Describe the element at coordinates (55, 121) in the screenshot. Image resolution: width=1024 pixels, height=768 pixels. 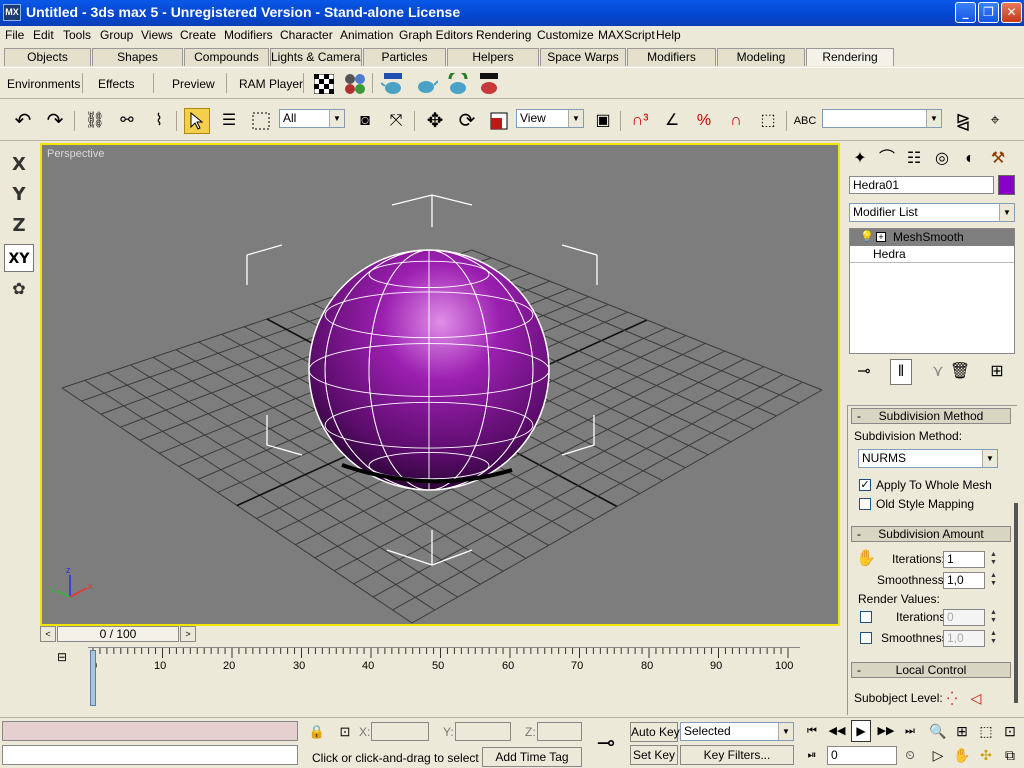
I see `redo-icon: ↷` at that location.